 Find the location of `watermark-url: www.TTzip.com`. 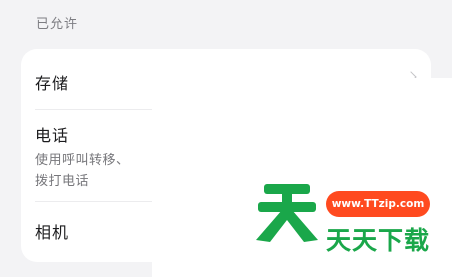

watermark-url: www.TTzip.com is located at coordinates (378, 204).